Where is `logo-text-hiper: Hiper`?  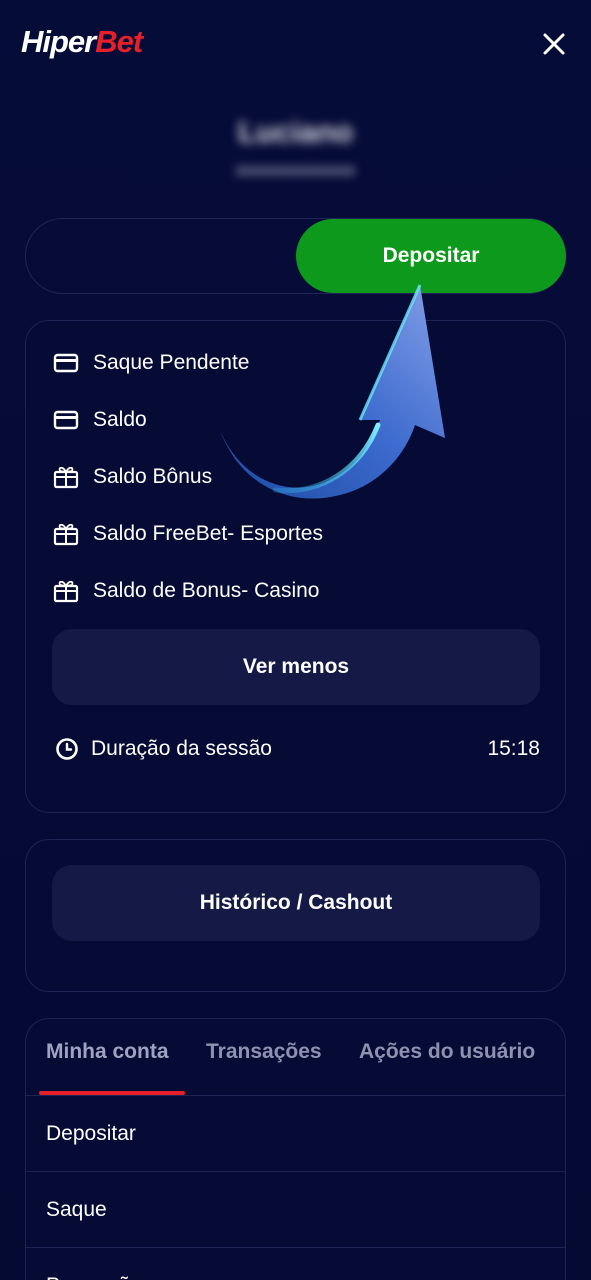
logo-text-hiper: Hiper is located at coordinates (58, 41).